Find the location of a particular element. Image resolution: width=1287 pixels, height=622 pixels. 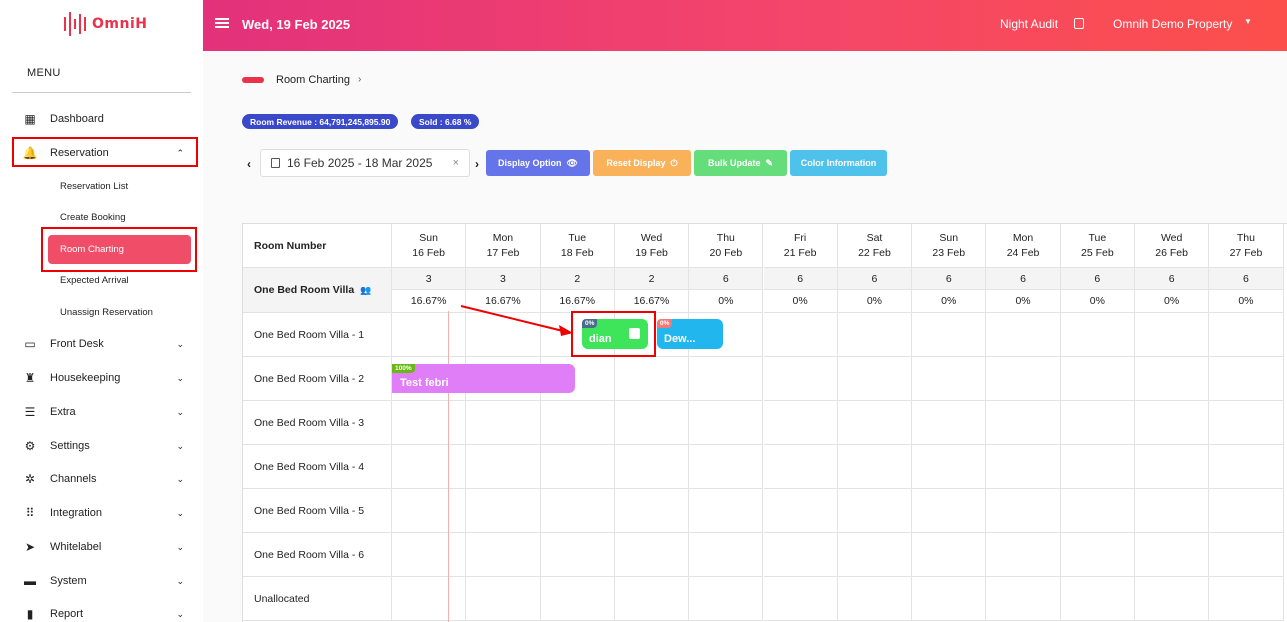

sidebar-item-channels: ✲ Channels ⌄ is located at coordinates (104, 479).